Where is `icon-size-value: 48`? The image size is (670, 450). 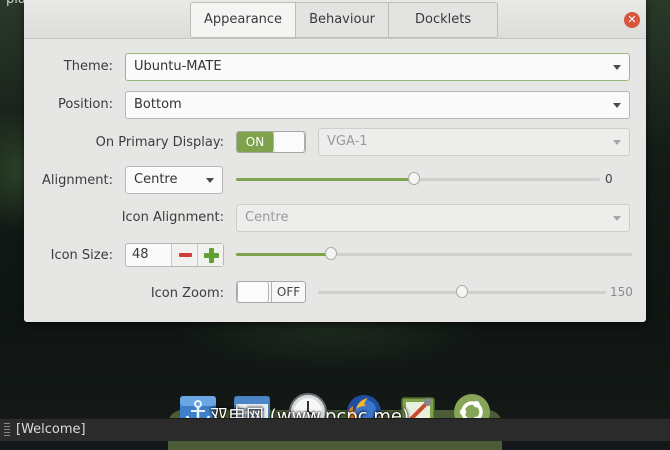
icon-size-value: 48 is located at coordinates (148, 255).